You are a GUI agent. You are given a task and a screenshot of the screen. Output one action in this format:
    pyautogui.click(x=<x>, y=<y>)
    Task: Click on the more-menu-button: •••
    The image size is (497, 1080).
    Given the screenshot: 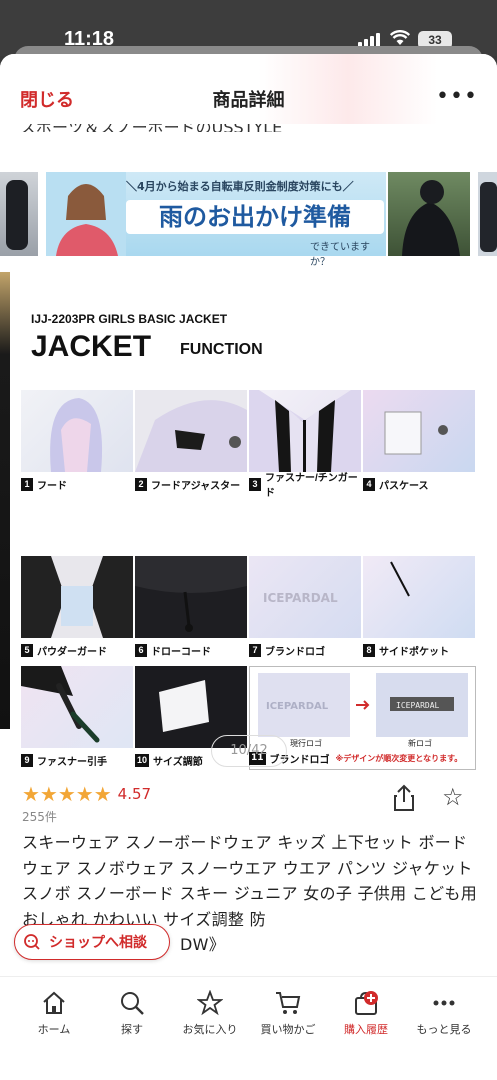 What is the action you would take?
    pyautogui.click(x=457, y=96)
    